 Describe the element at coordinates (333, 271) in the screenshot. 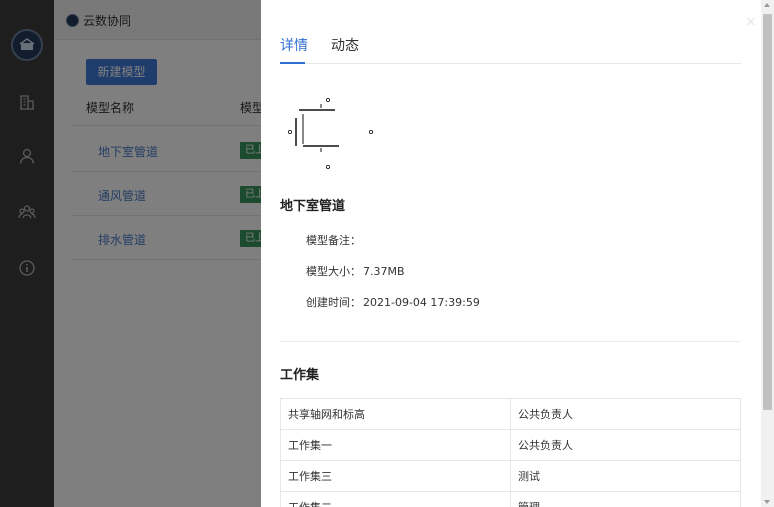

I see `info-label: 模型大小：` at that location.